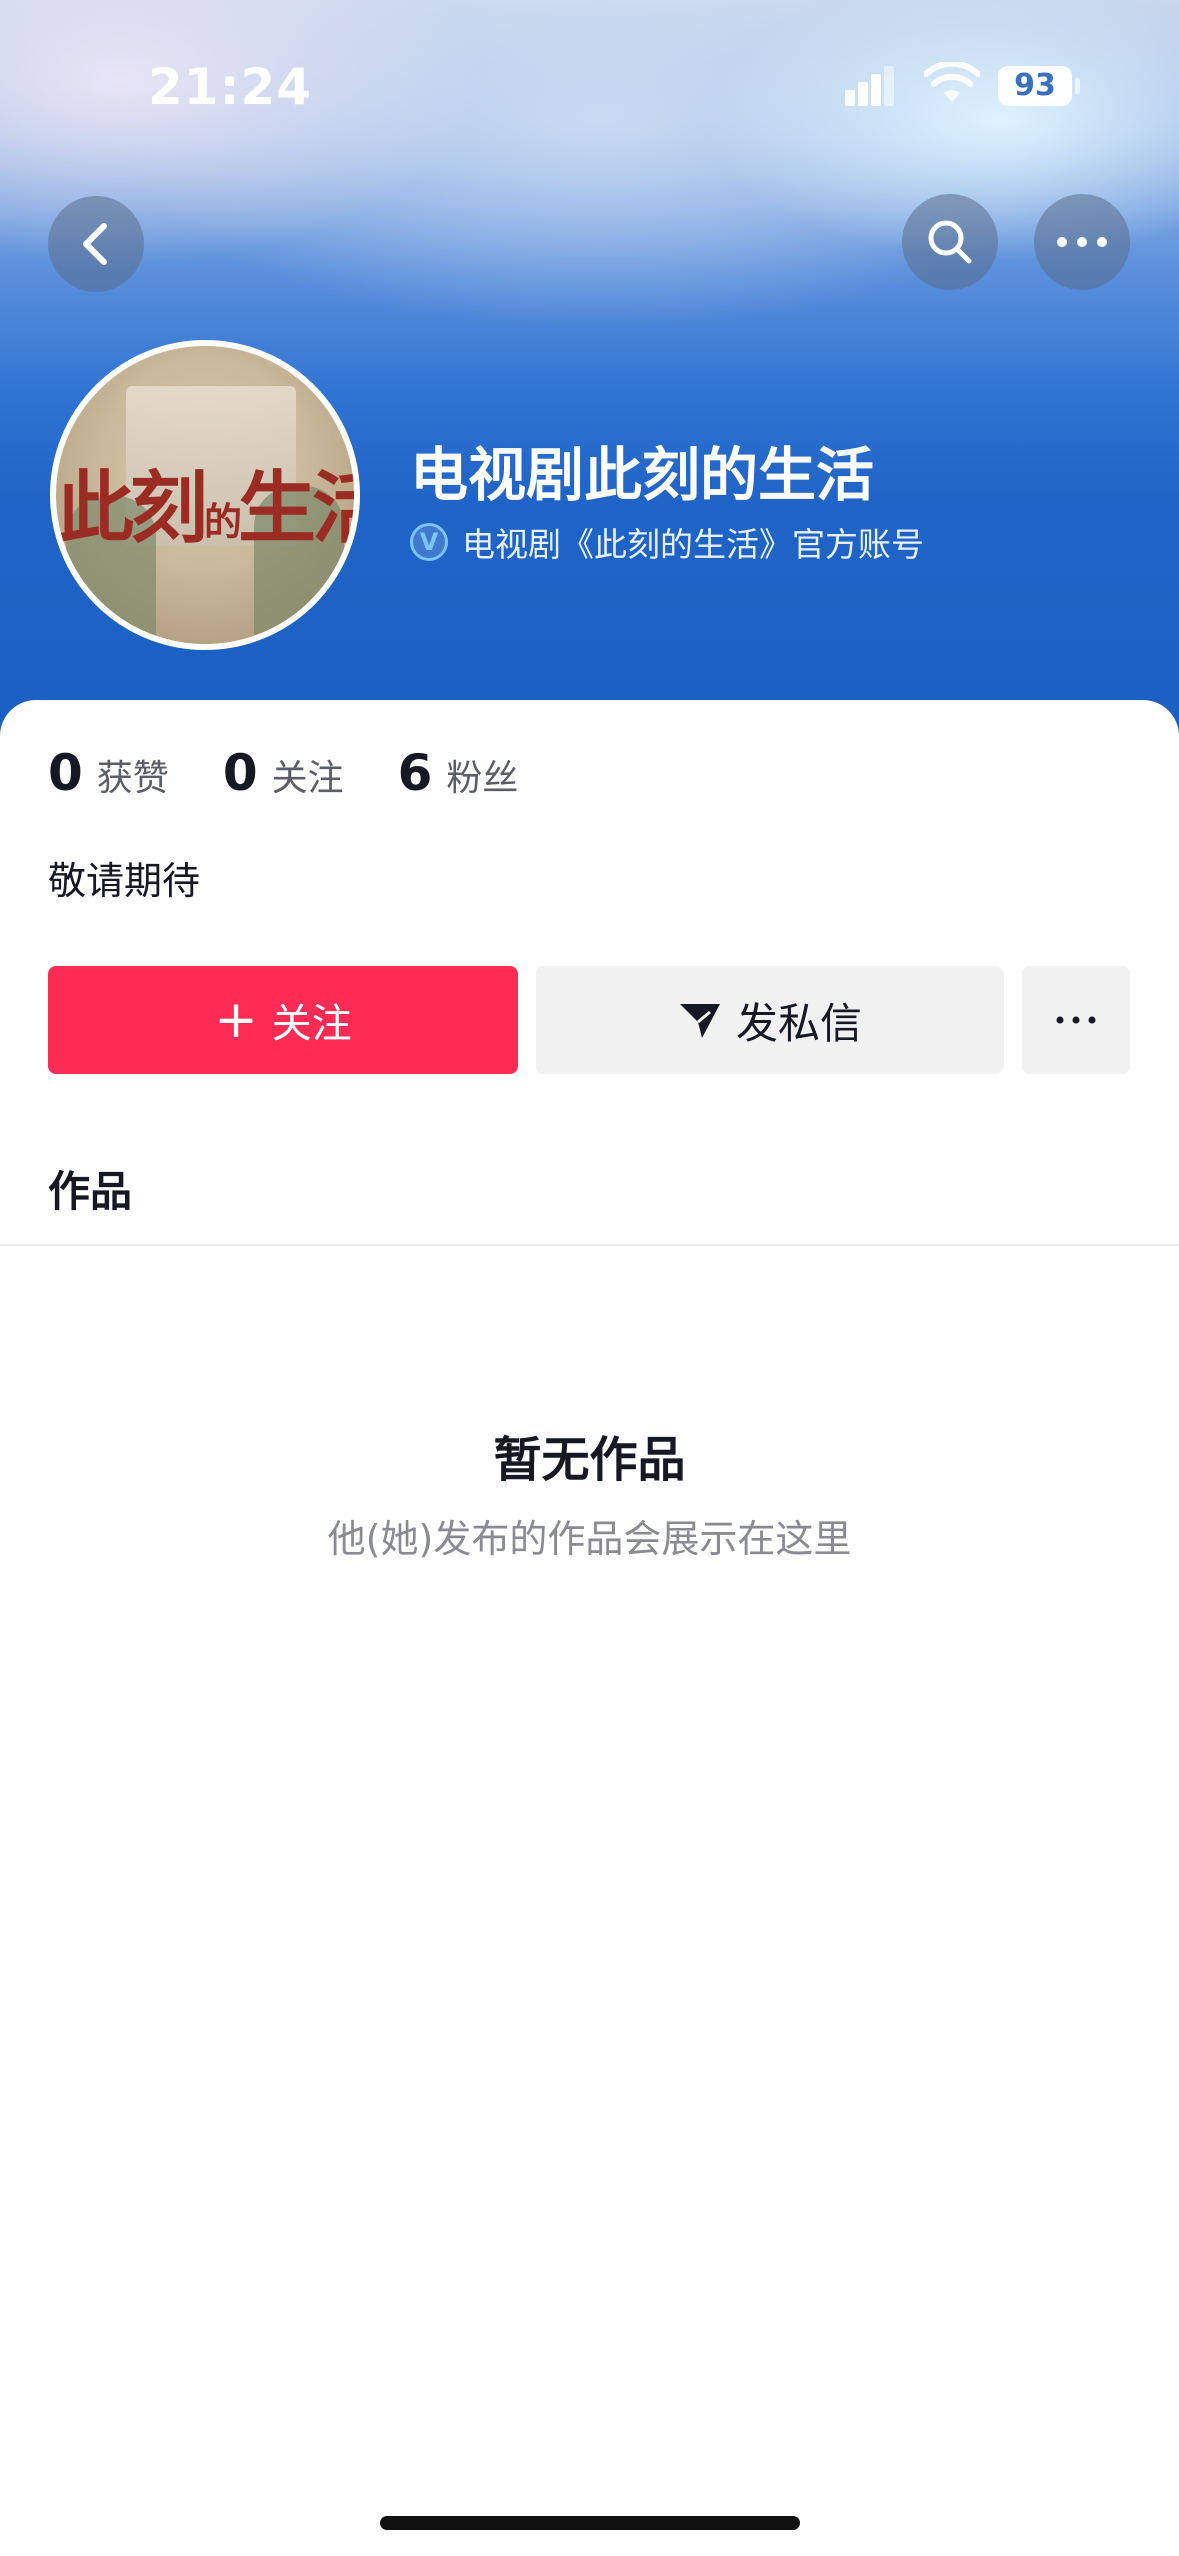 The height and width of the screenshot is (2556, 1179). What do you see at coordinates (307, 778) in the screenshot?
I see `stat-label: 关注` at bounding box center [307, 778].